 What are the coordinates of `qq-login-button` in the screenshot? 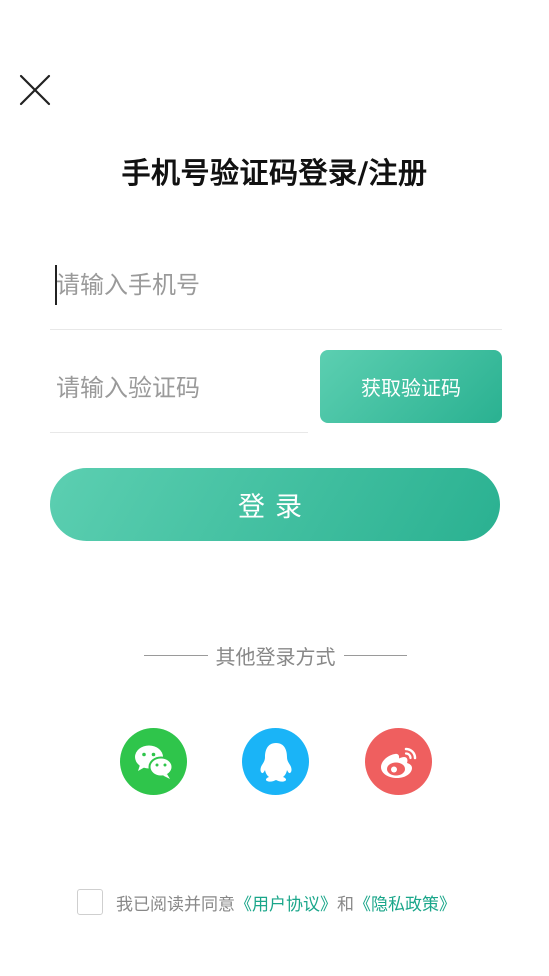 It's located at (275, 761).